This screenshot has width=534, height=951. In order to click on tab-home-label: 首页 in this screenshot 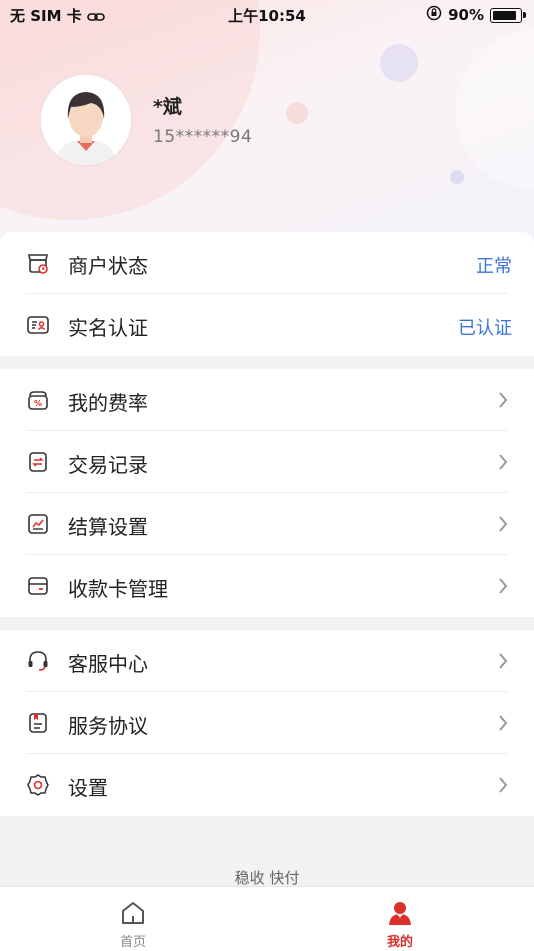, I will do `click(132, 942)`.